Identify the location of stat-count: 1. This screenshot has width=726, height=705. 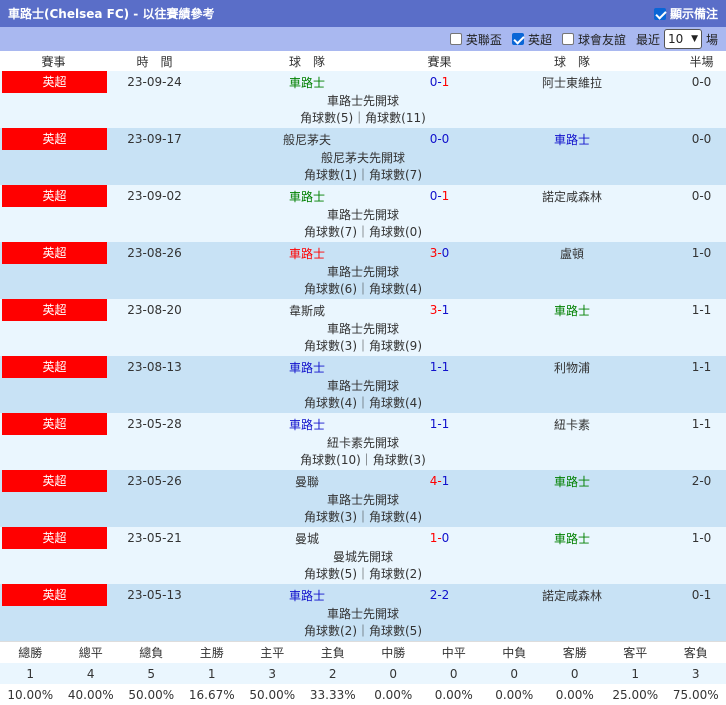
(211, 673).